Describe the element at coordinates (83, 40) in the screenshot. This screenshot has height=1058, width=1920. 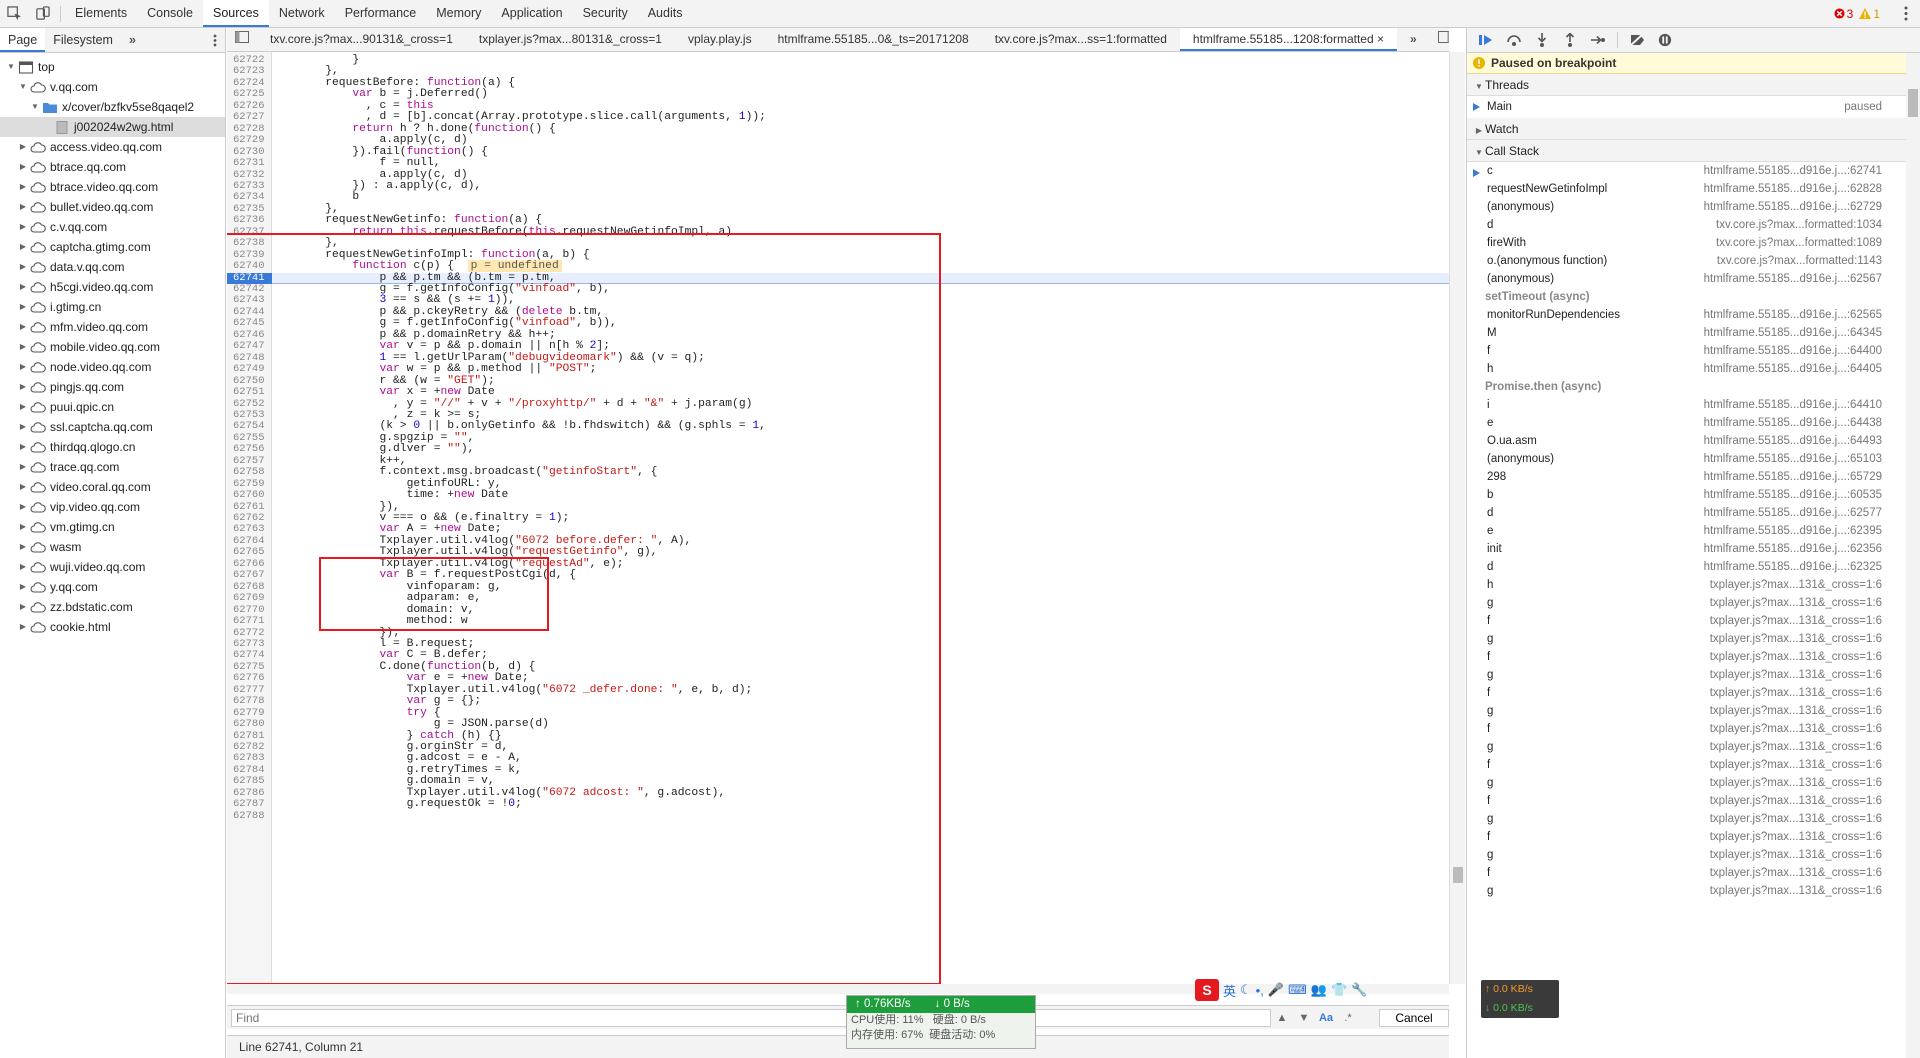
I see `tab-filesystem: Filesystem` at that location.